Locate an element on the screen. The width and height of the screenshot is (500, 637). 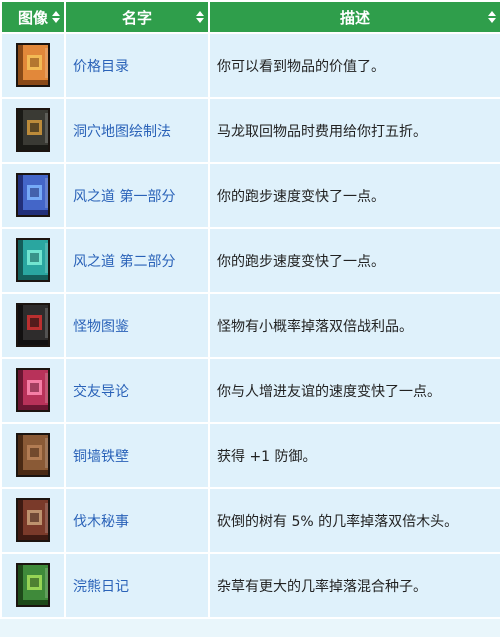
table-row: 价格目录 你可以看到物品的价值了。 is located at coordinates (250, 65).